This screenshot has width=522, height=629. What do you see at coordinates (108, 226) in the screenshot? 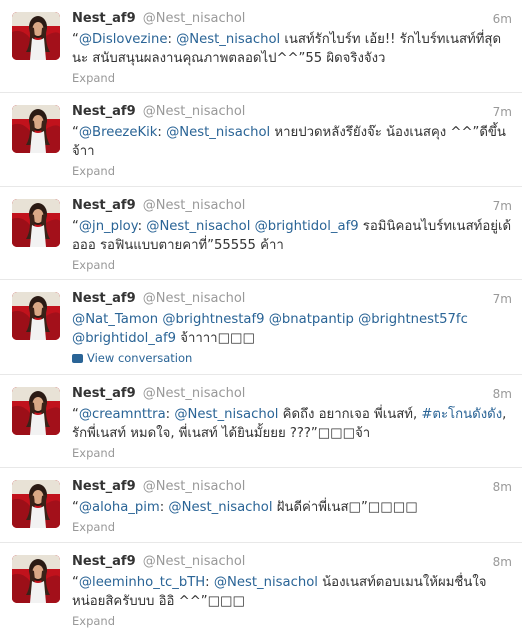
I see `mention-link: @jn_ploy` at bounding box center [108, 226].